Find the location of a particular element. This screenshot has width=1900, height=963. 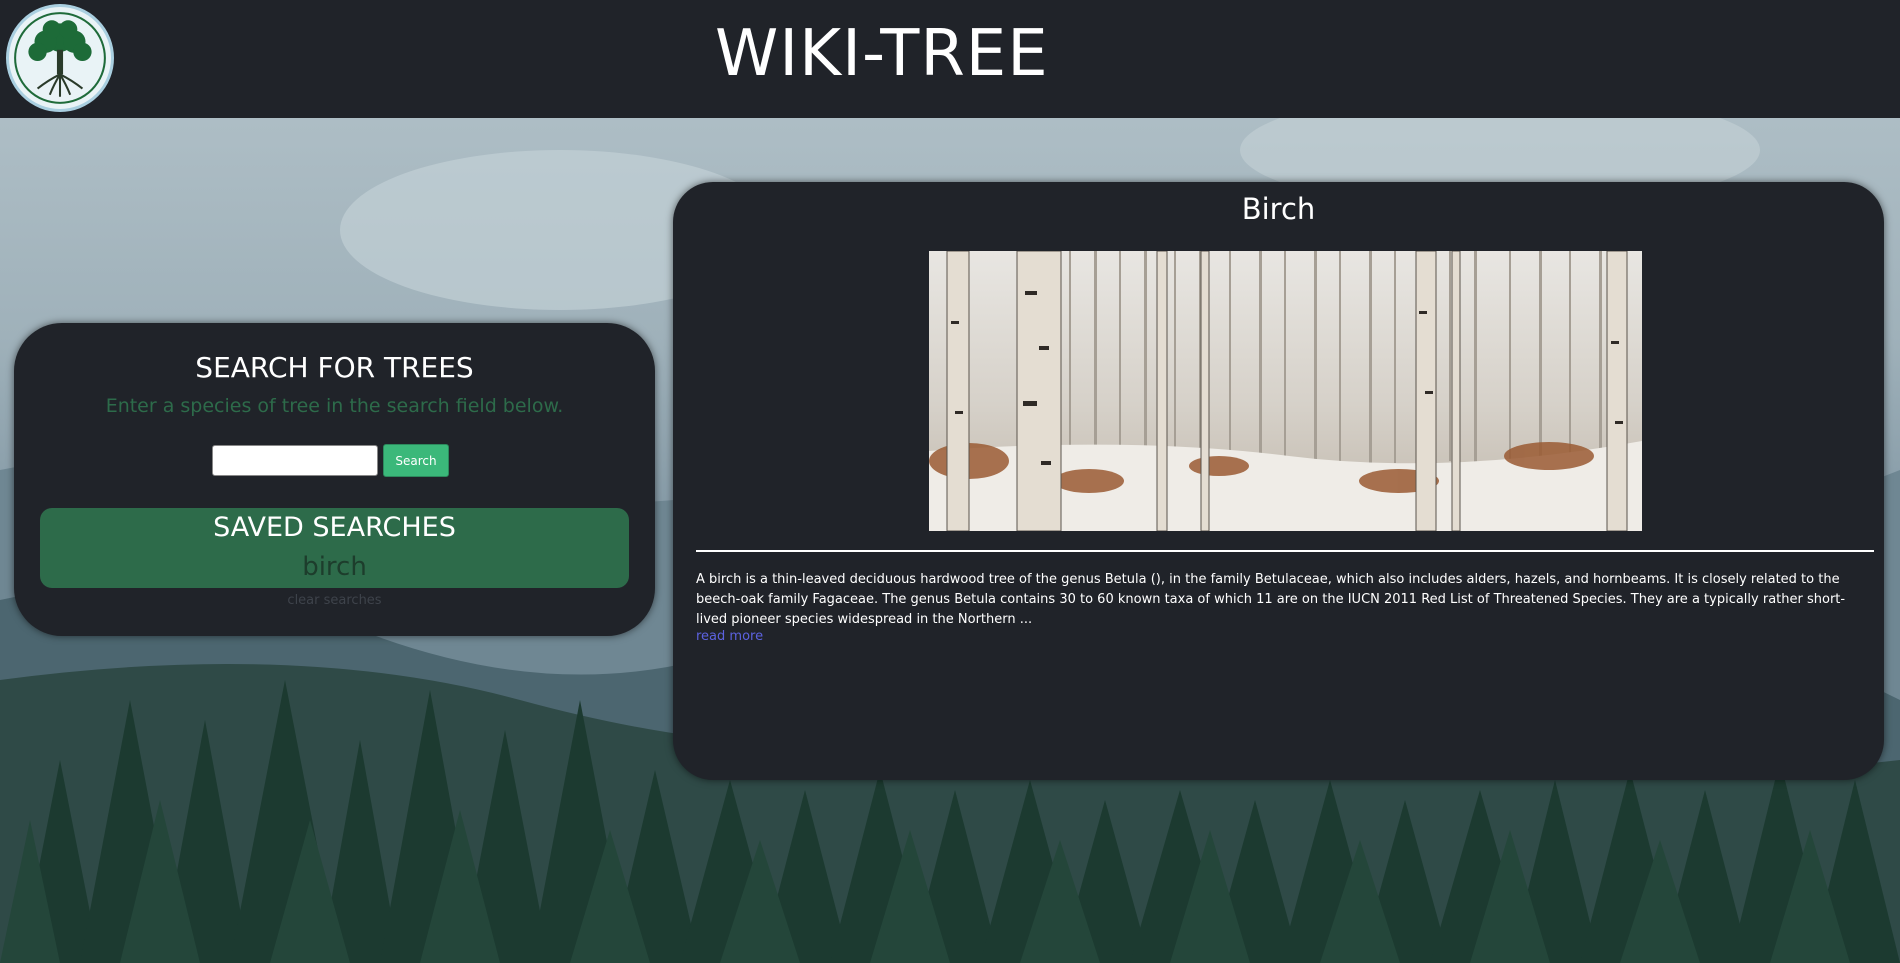

birch-forest-photo is located at coordinates (1285, 391).